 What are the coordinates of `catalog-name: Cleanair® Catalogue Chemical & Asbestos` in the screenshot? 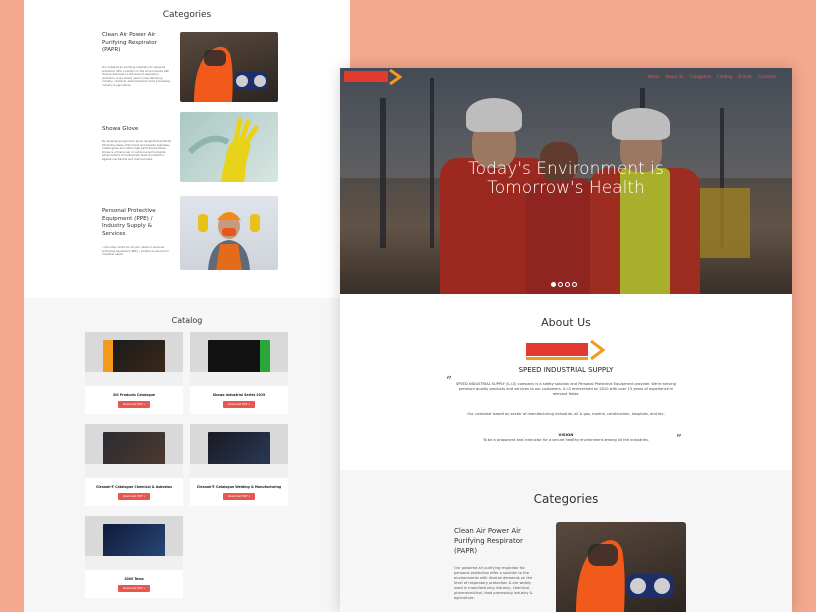 It's located at (134, 487).